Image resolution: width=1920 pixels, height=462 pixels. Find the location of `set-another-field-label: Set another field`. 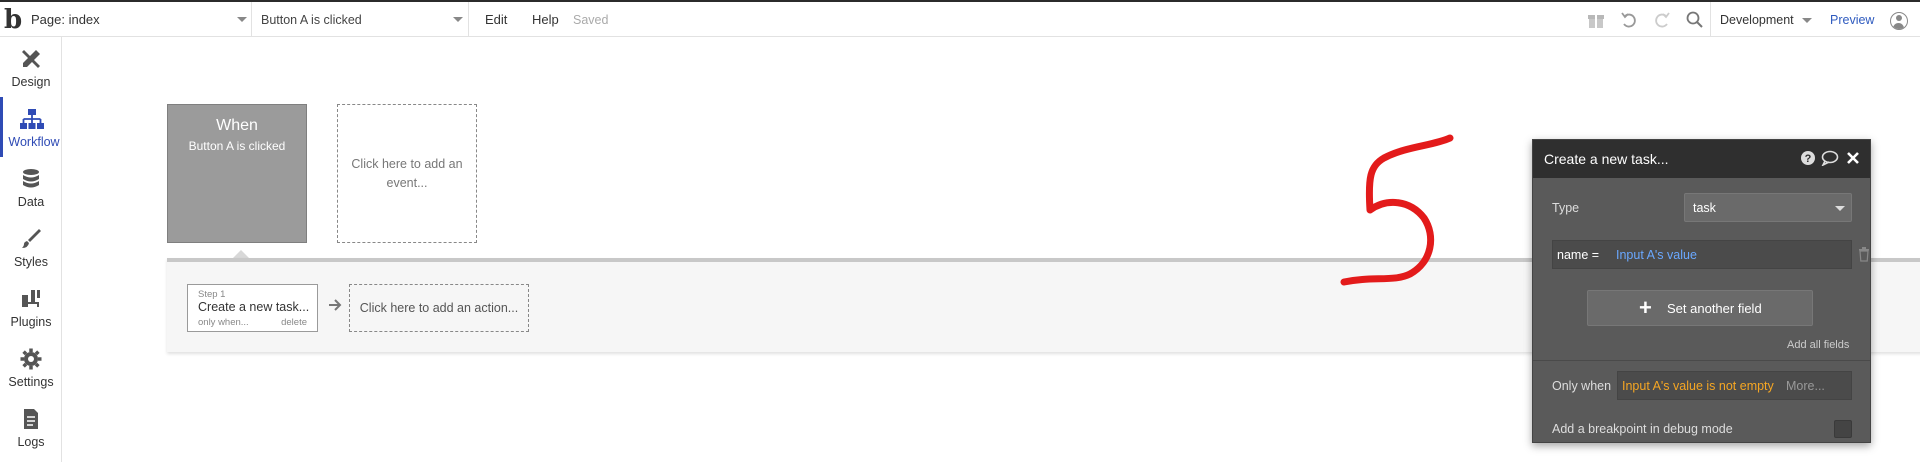

set-another-field-label: Set another field is located at coordinates (1714, 308).